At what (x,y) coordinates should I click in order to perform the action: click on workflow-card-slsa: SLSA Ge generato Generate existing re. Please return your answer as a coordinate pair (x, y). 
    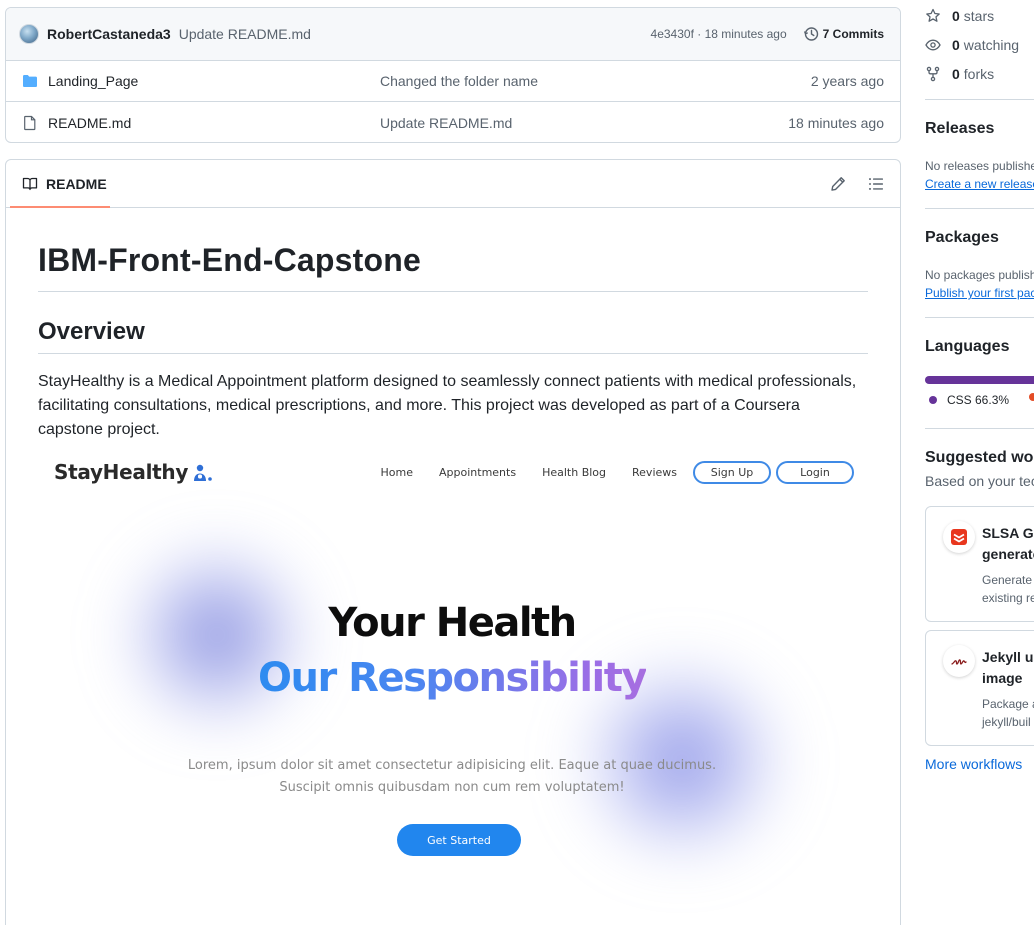
    Looking at the image, I should click on (979, 564).